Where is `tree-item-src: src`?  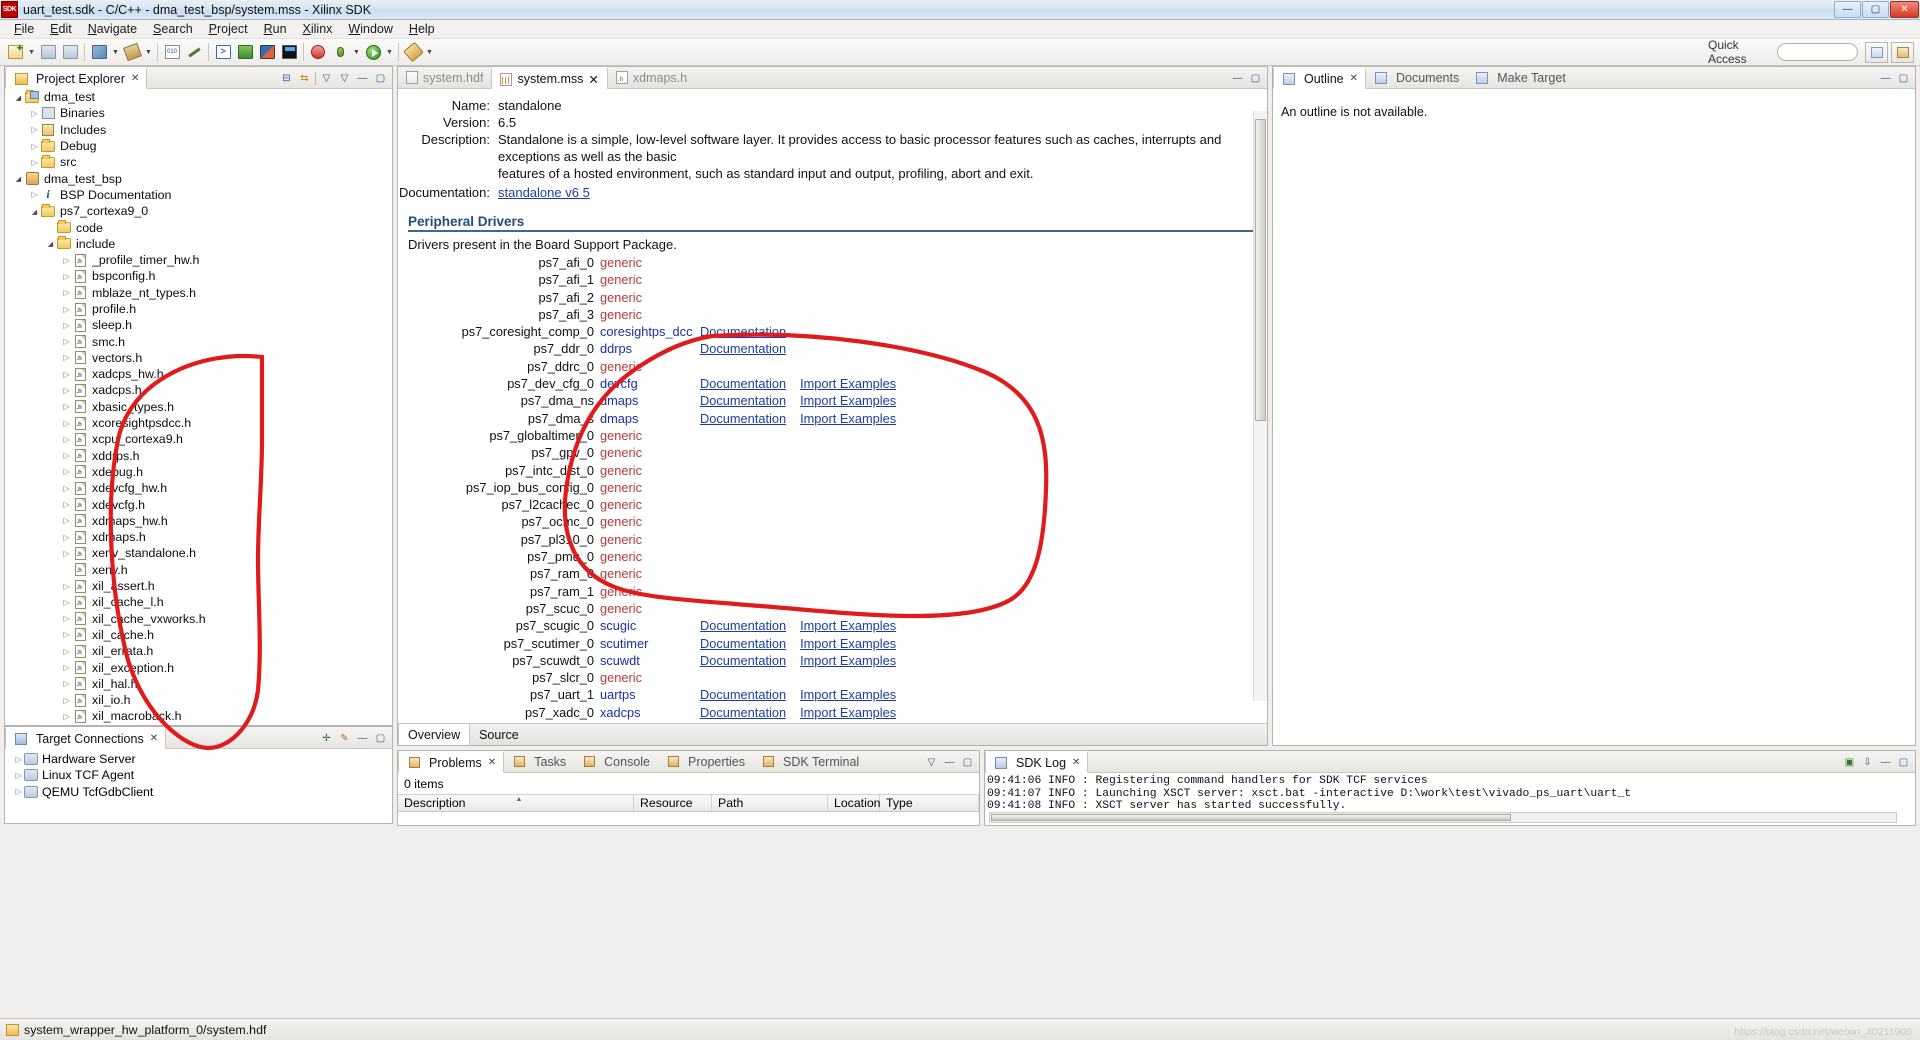 tree-item-src: src is located at coordinates (198, 162).